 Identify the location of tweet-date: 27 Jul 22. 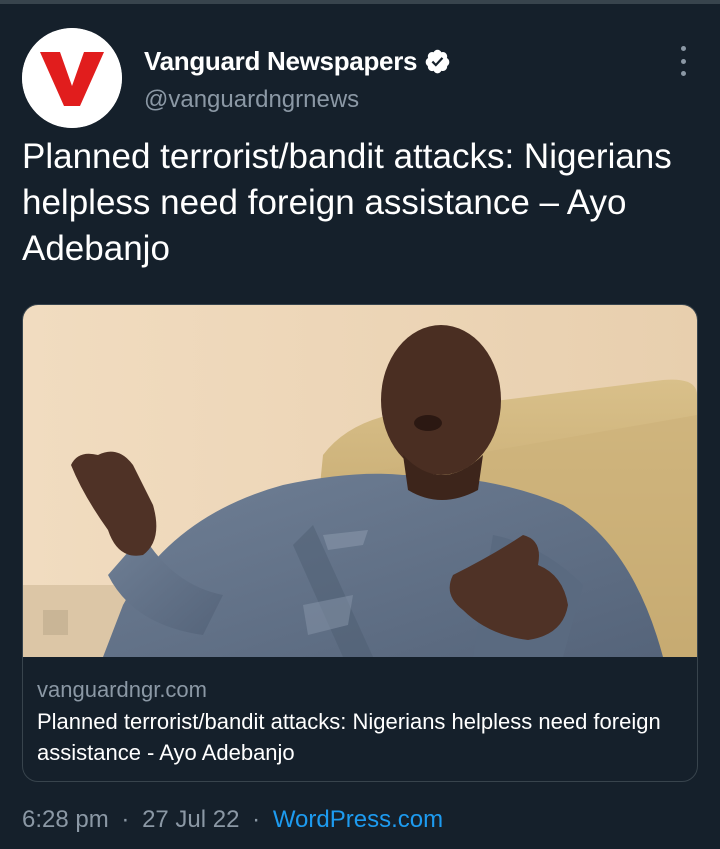
(190, 819).